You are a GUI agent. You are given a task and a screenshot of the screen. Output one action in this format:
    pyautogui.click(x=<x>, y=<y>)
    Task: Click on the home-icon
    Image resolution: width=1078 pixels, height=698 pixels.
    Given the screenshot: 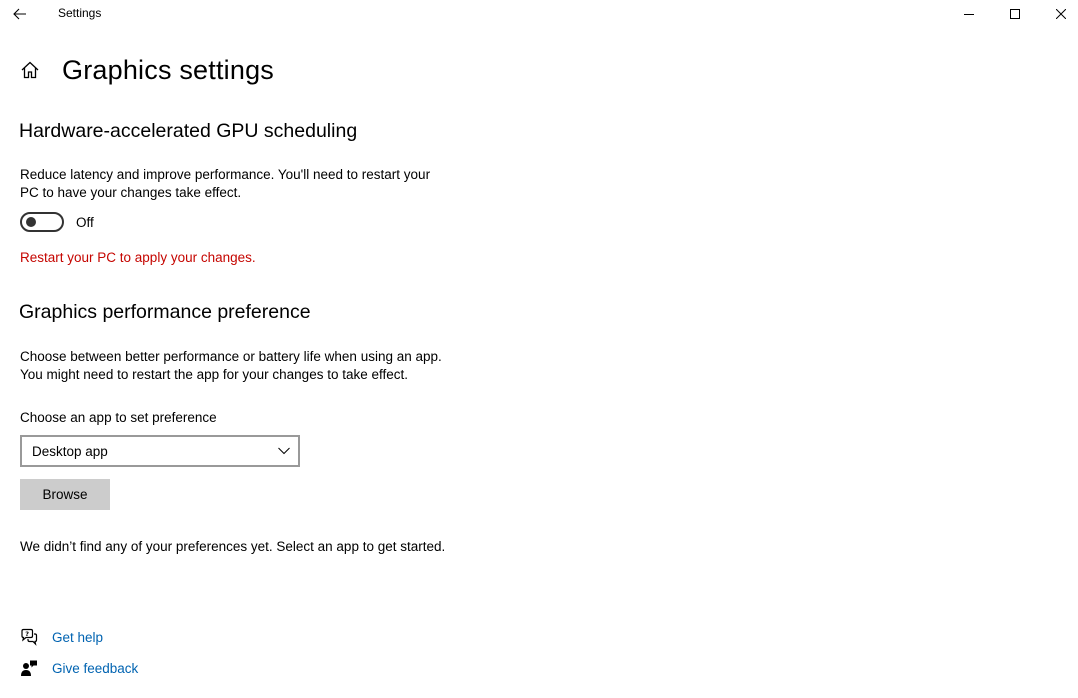 What is the action you would take?
    pyautogui.click(x=30, y=70)
    